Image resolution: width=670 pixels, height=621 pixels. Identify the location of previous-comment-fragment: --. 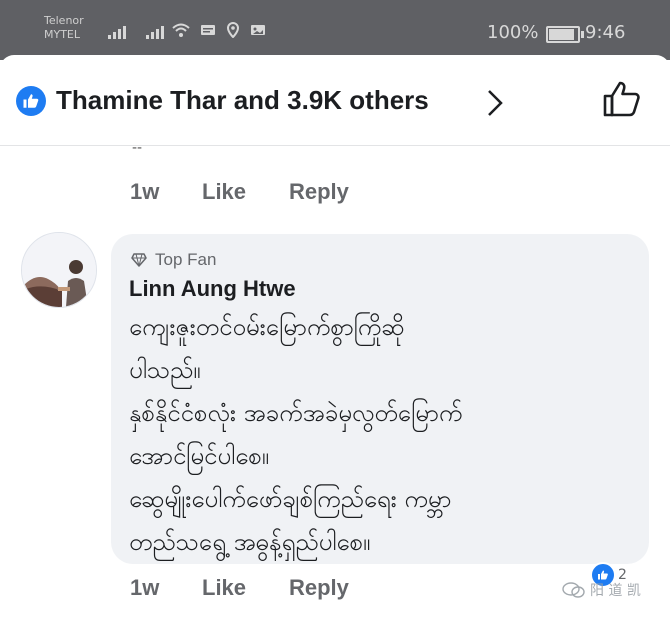
(137, 148).